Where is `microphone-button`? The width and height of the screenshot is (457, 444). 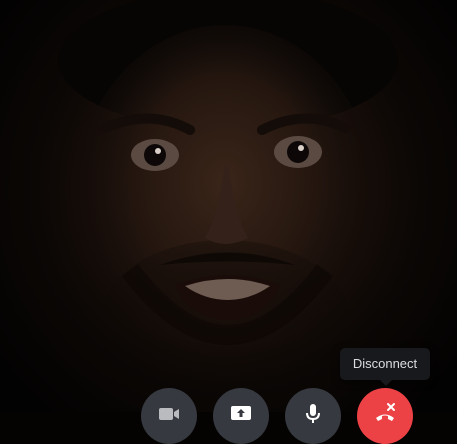 microphone-button is located at coordinates (313, 416).